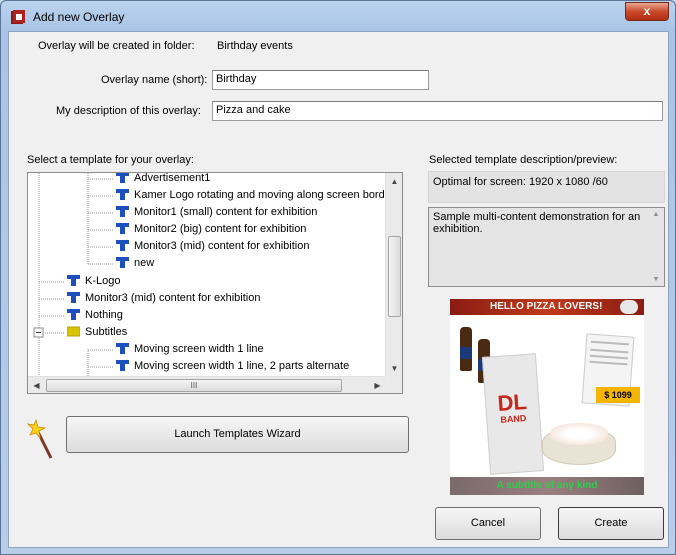 The height and width of the screenshot is (555, 676). What do you see at coordinates (394, 181) in the screenshot?
I see `scroll-up-arrow: ▲` at bounding box center [394, 181].